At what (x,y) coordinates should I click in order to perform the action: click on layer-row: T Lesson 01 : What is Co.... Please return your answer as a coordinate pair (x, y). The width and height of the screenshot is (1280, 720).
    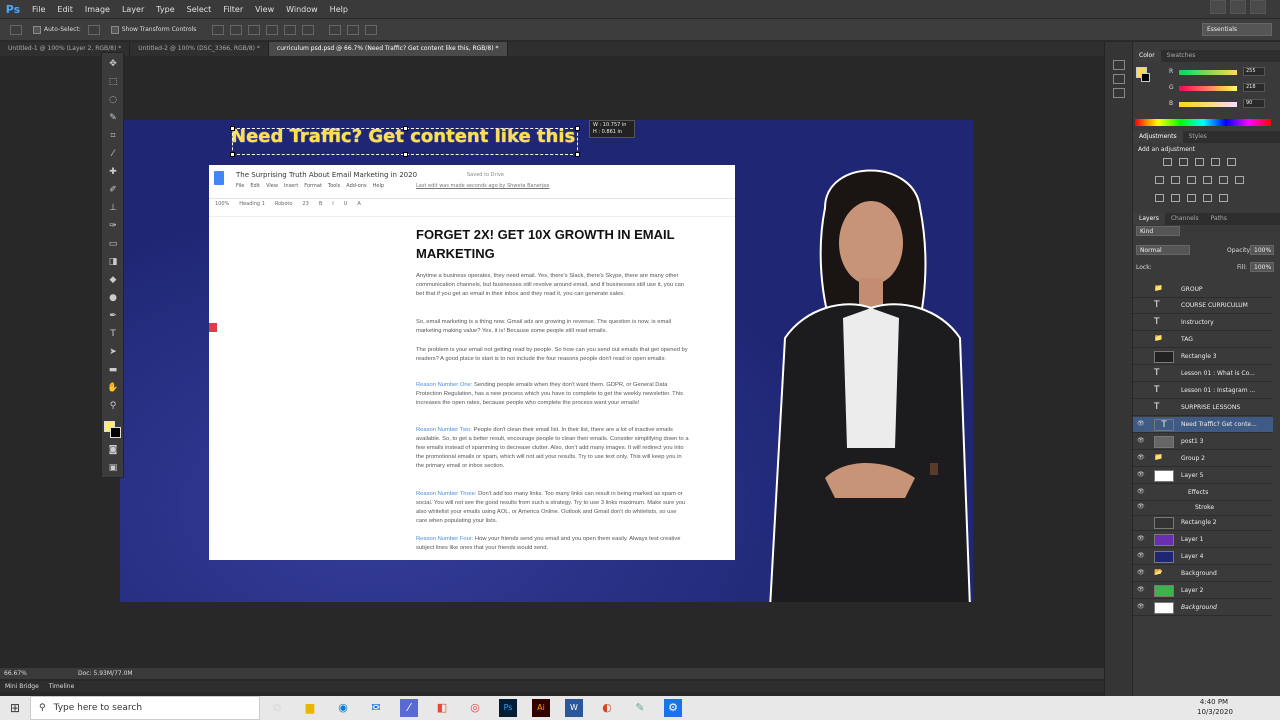
    Looking at the image, I should click on (1203, 374).